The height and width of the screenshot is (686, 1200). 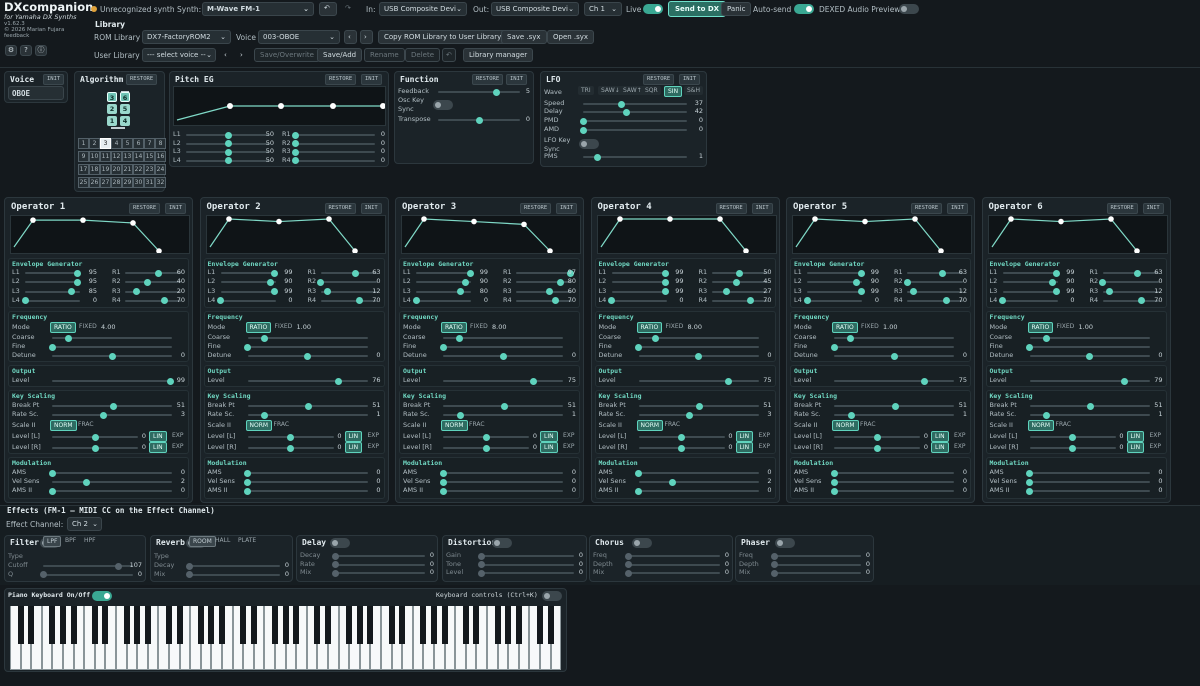 I want to click on chorus-depth-value: 0, so click(x=726, y=563).